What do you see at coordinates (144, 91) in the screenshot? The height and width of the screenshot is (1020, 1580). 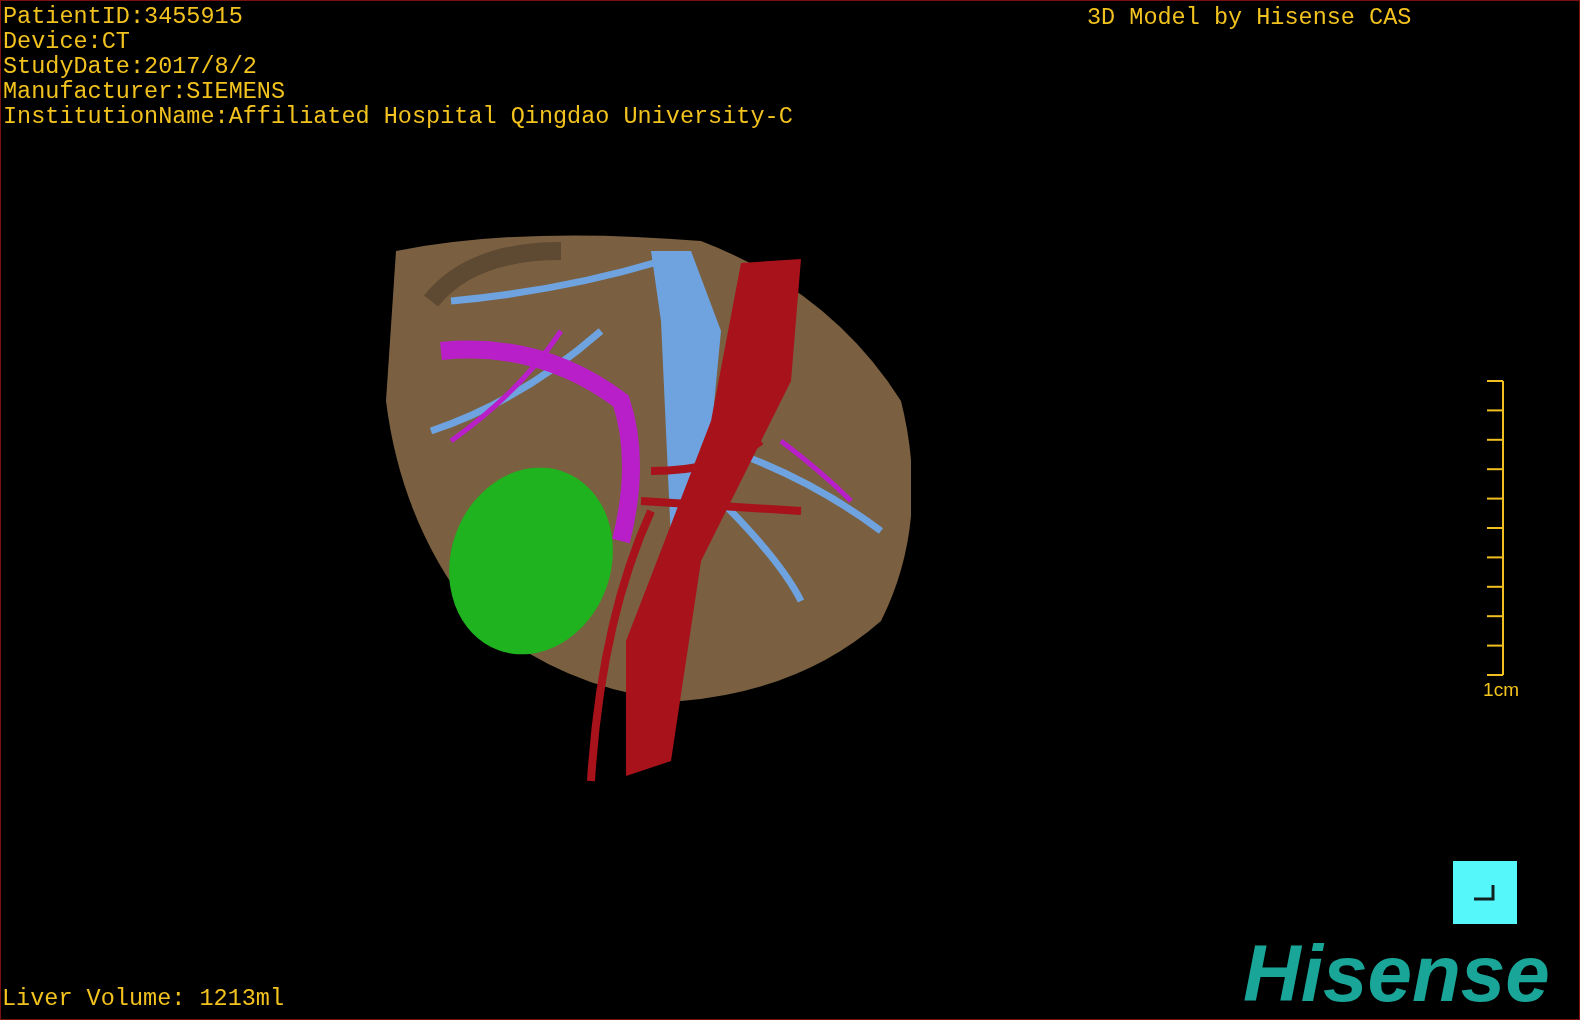 I see `info-text: Manufacturer:SIEMENS` at bounding box center [144, 91].